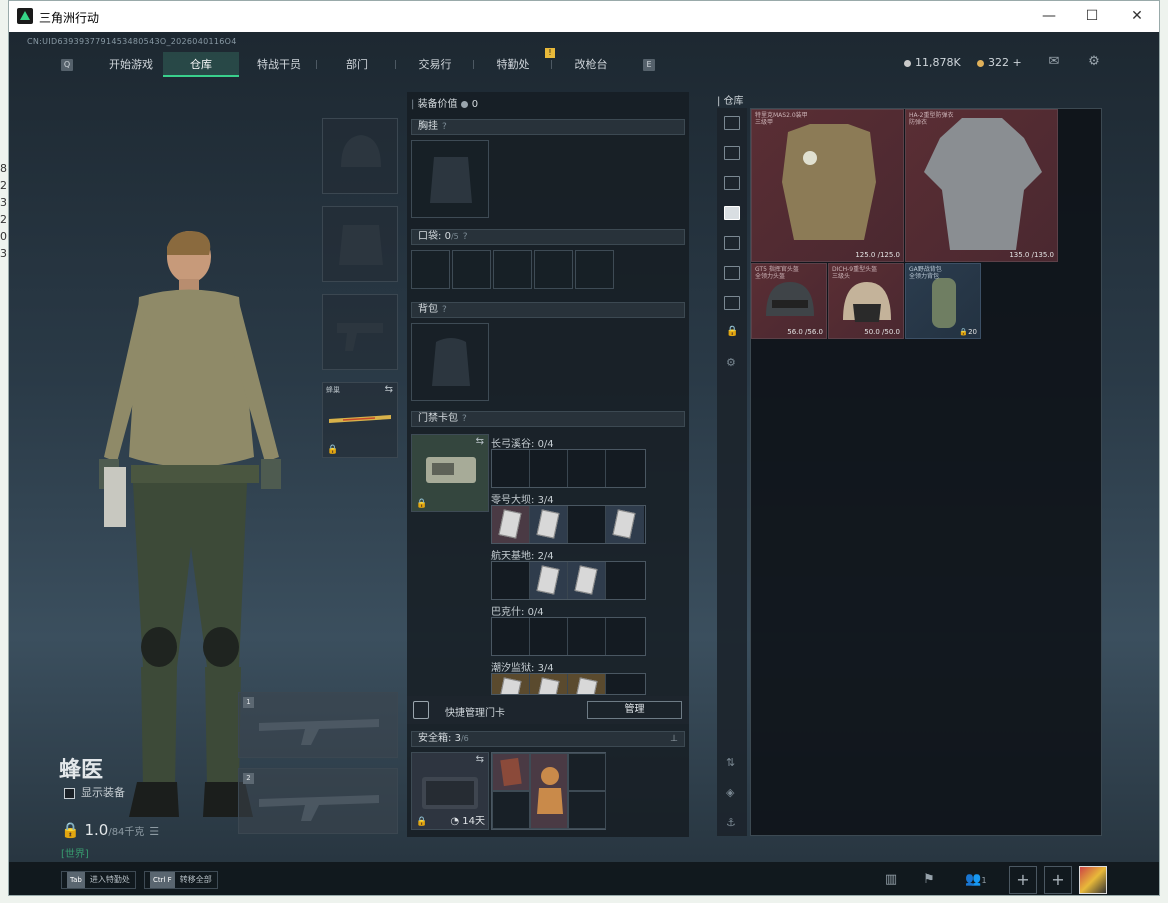  What do you see at coordinates (730, 101) in the screenshot?
I see `warehouse-title: | 仓库` at bounding box center [730, 101].